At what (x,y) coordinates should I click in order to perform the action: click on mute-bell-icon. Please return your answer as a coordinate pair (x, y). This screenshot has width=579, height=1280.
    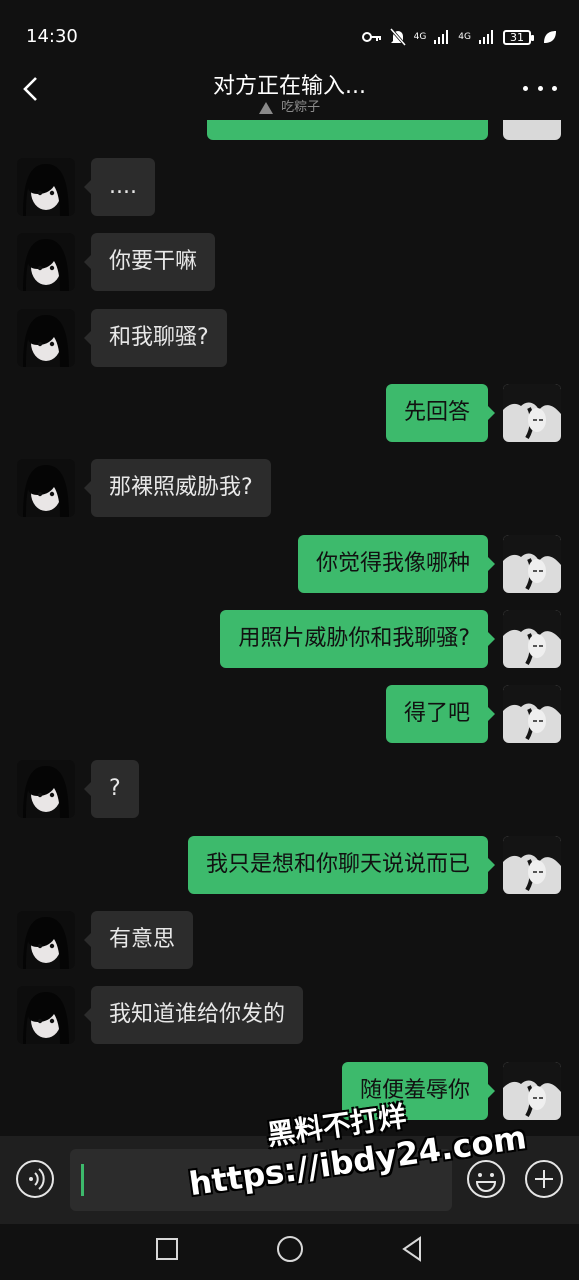
    Looking at the image, I should click on (397, 37).